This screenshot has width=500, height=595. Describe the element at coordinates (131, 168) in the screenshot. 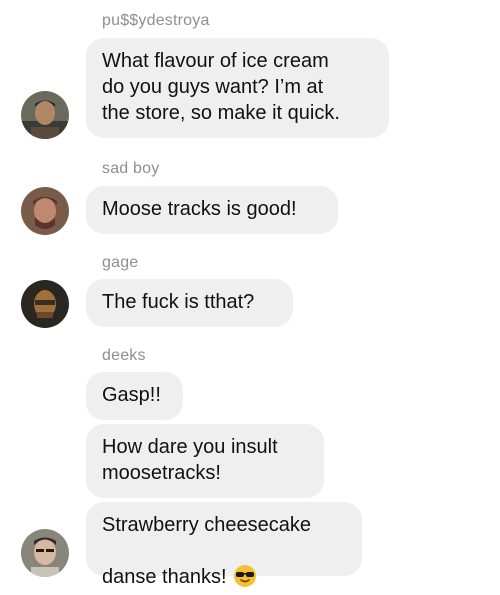

I see `sender-name: sad boy` at that location.